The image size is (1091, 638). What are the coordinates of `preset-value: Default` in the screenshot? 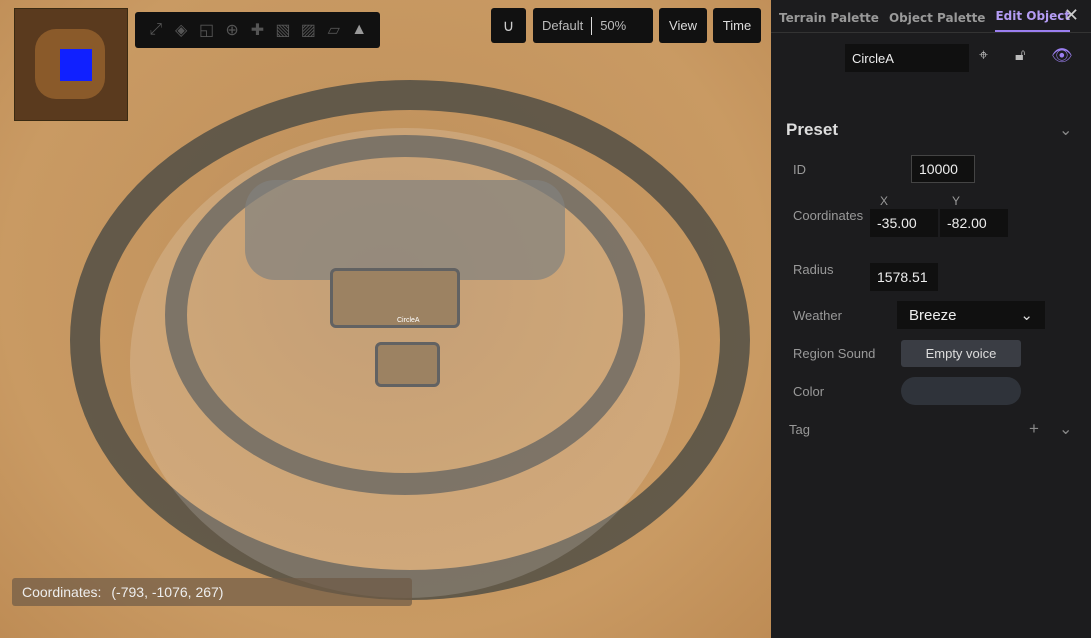 It's located at (563, 25).